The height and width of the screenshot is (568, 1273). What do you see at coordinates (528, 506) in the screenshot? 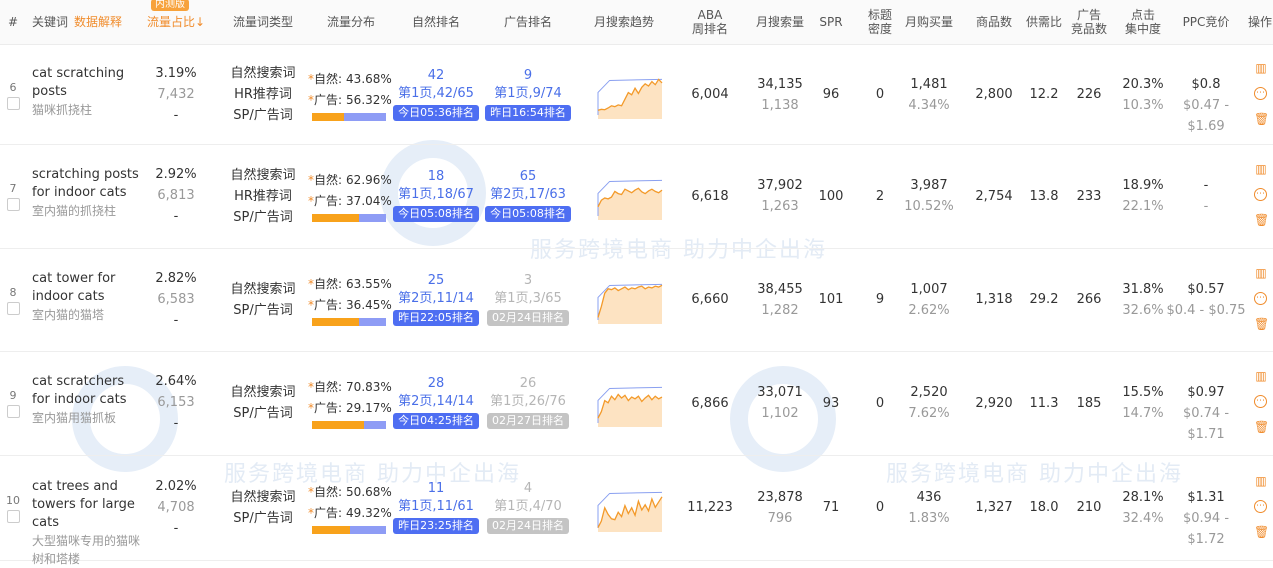
I see `ad-rank-page: 第1页,4/70` at bounding box center [528, 506].